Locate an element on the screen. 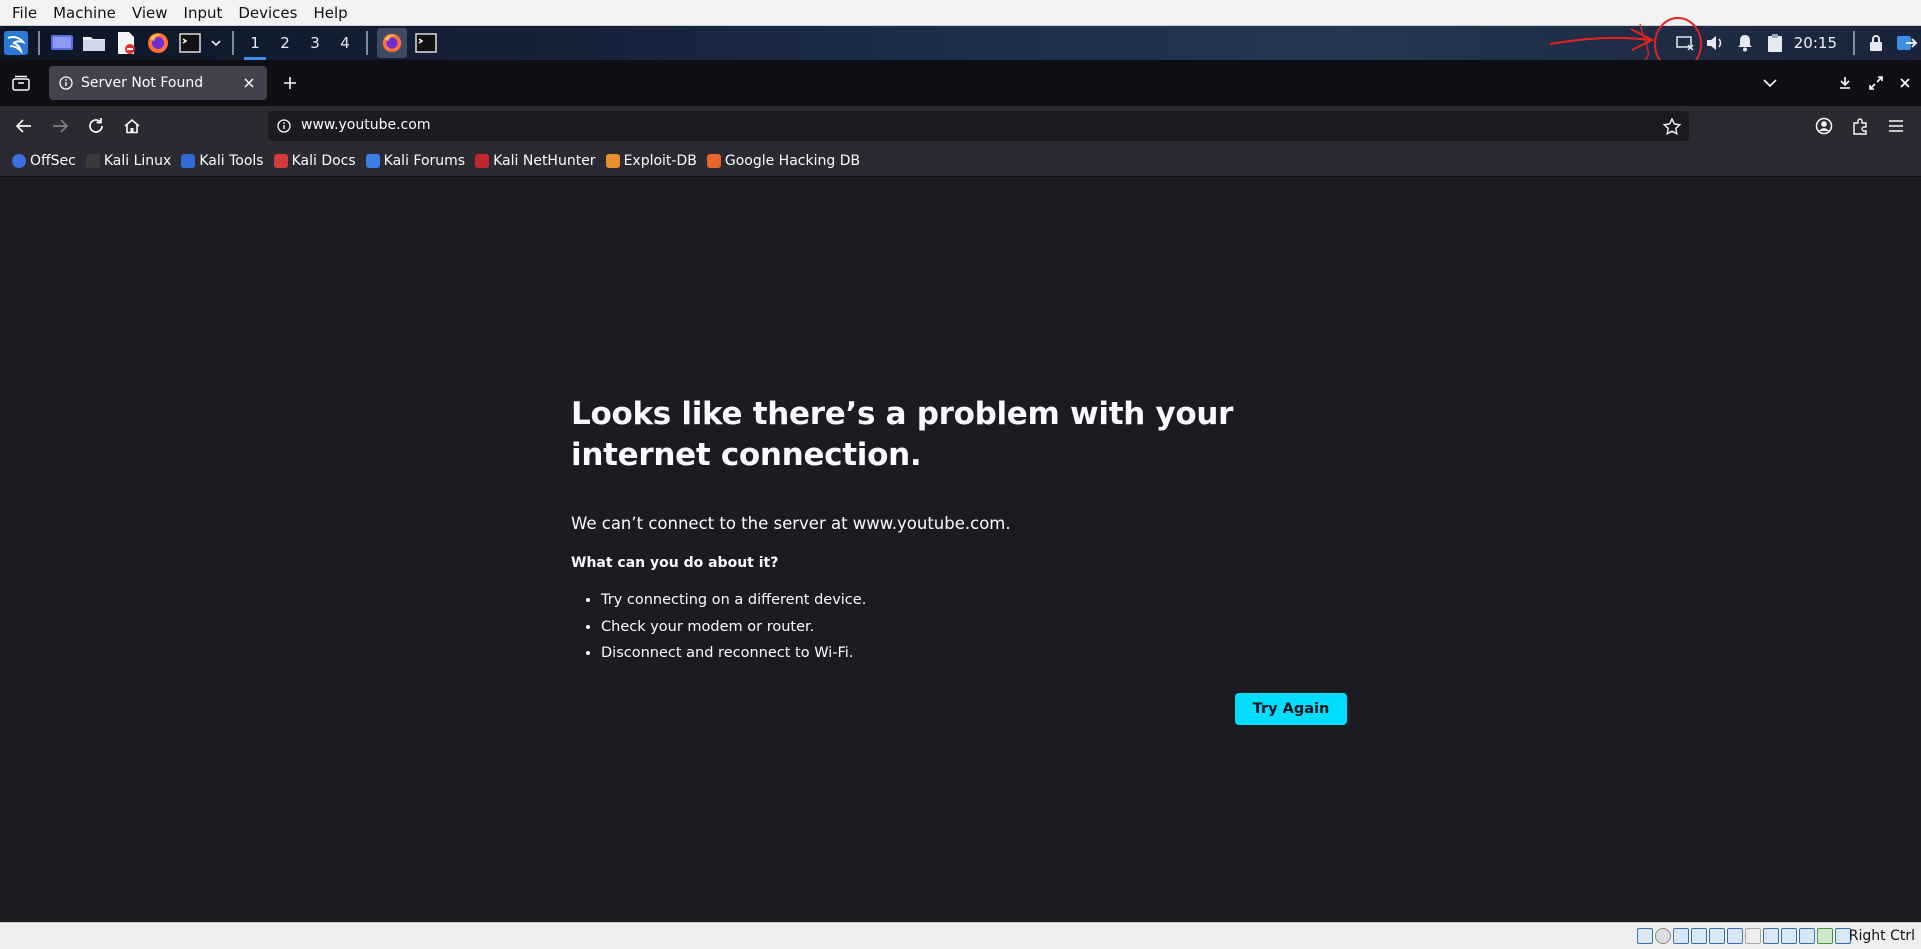 This screenshot has width=1921, height=949. notifications-bell-icon is located at coordinates (1745, 43).